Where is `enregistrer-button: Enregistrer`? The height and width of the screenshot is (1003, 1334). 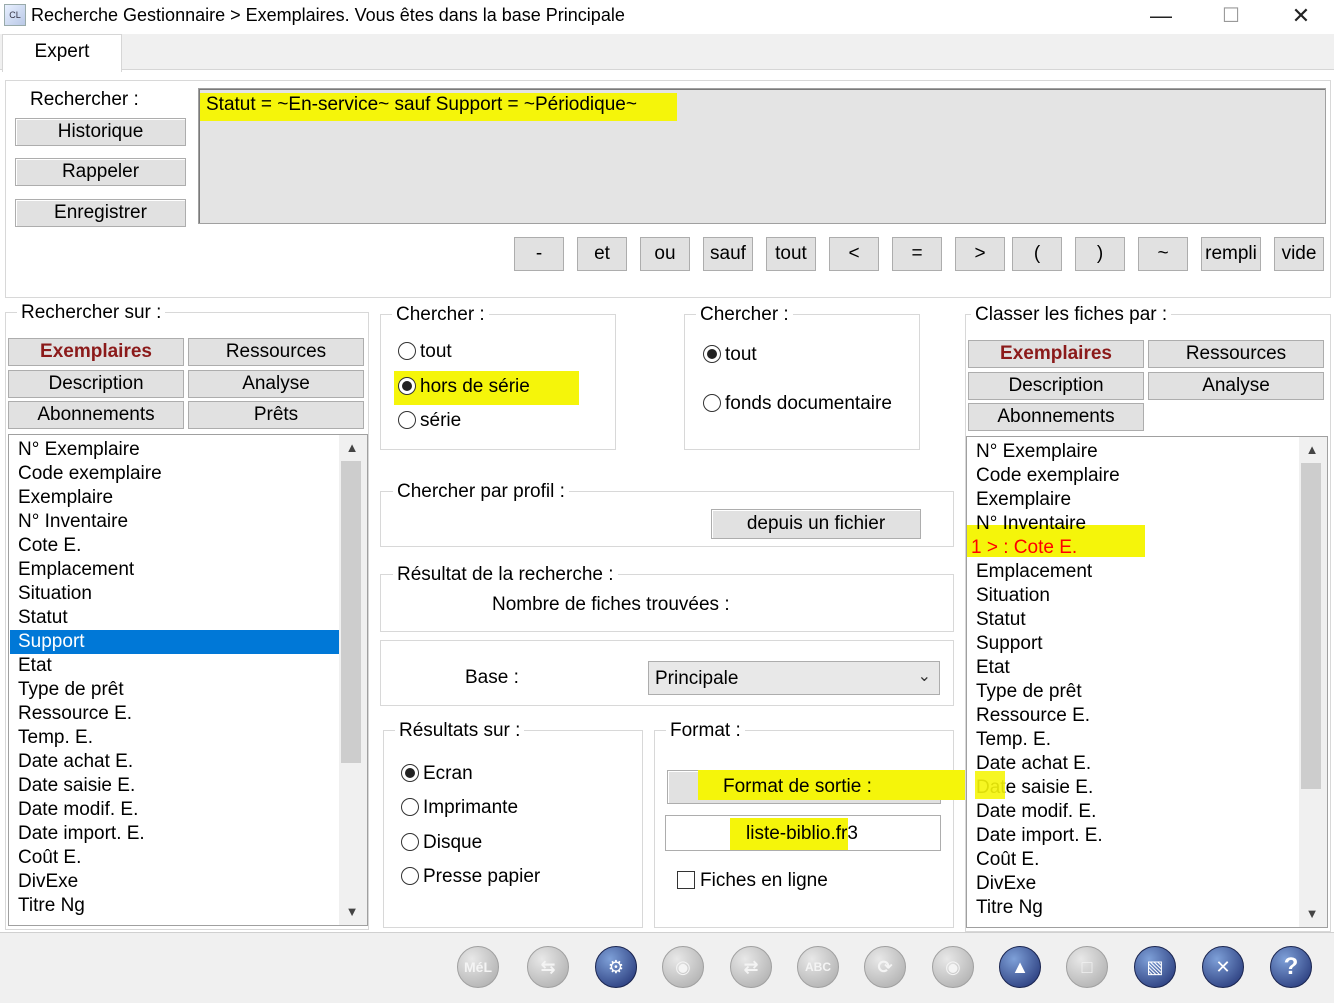 enregistrer-button: Enregistrer is located at coordinates (100, 213).